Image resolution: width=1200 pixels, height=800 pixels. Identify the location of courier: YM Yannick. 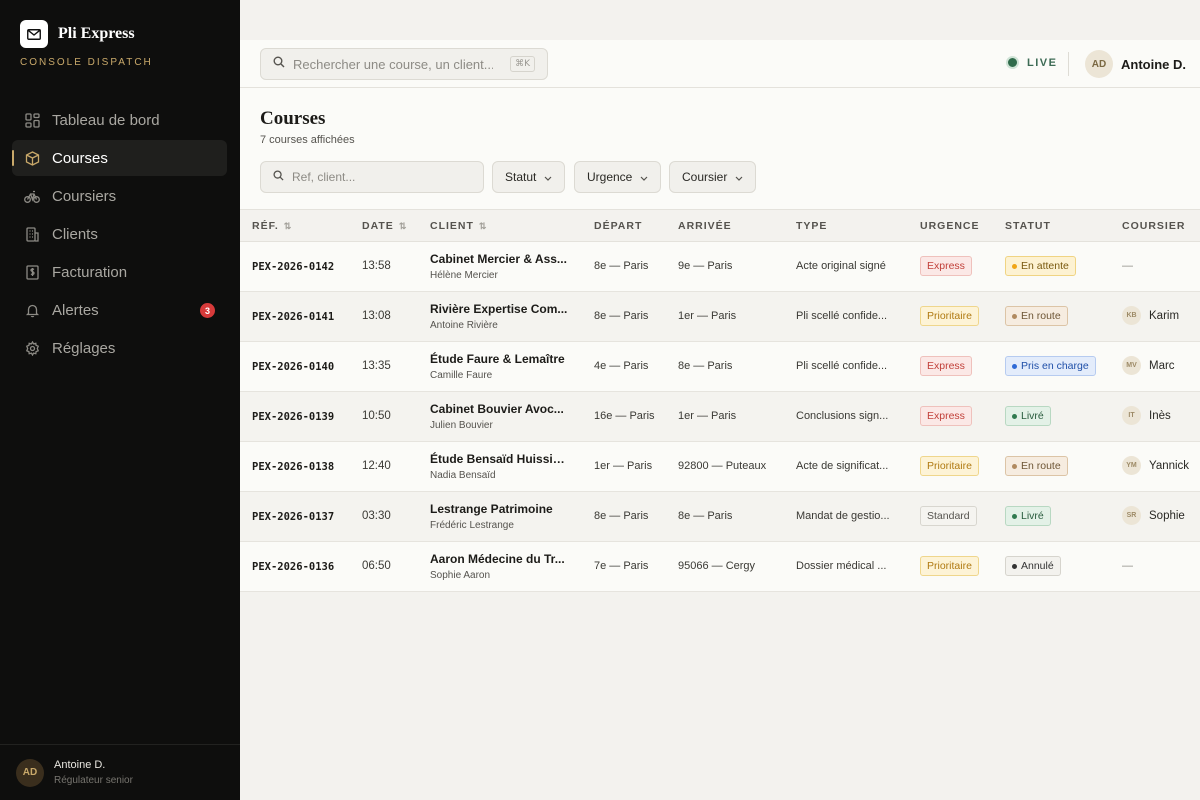
(1155, 465).